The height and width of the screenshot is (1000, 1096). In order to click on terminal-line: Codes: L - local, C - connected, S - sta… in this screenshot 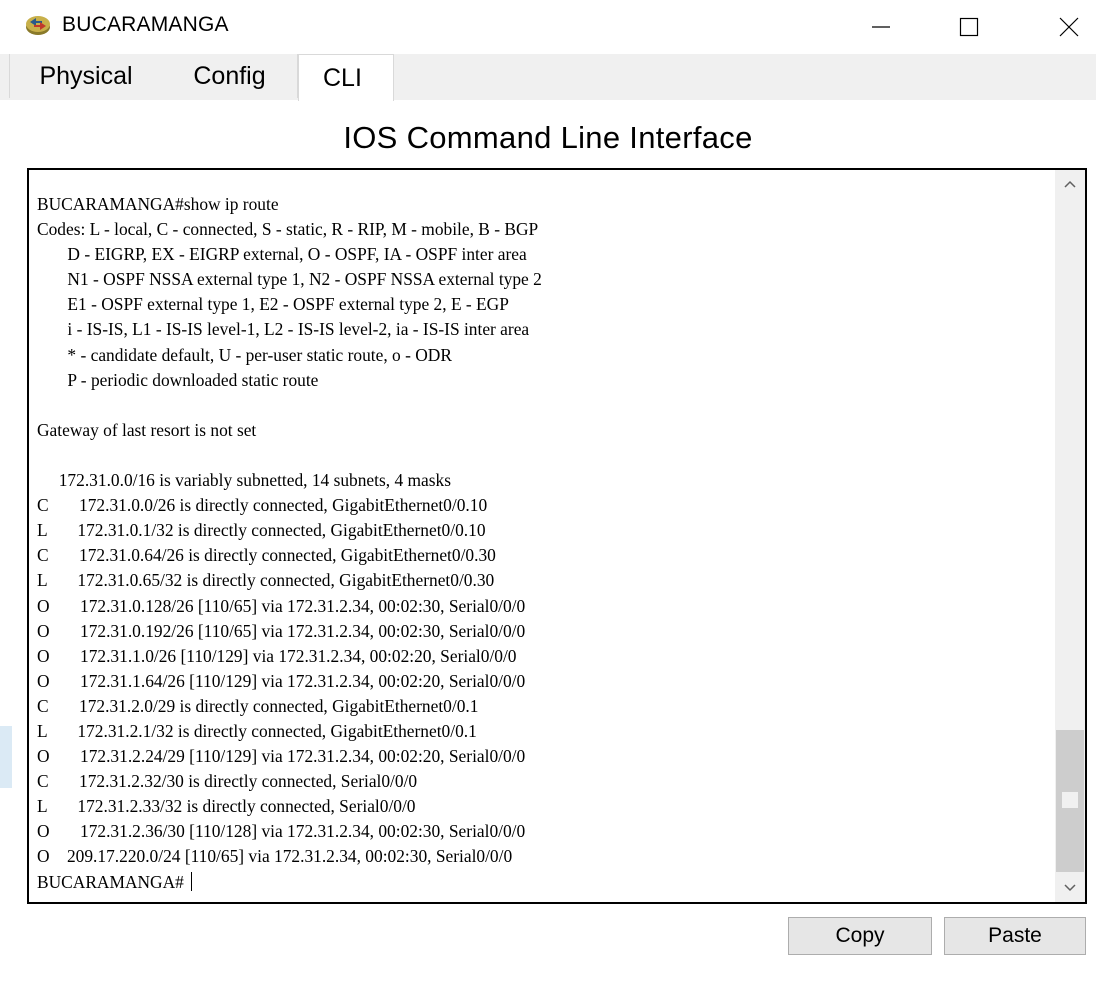, I will do `click(288, 229)`.